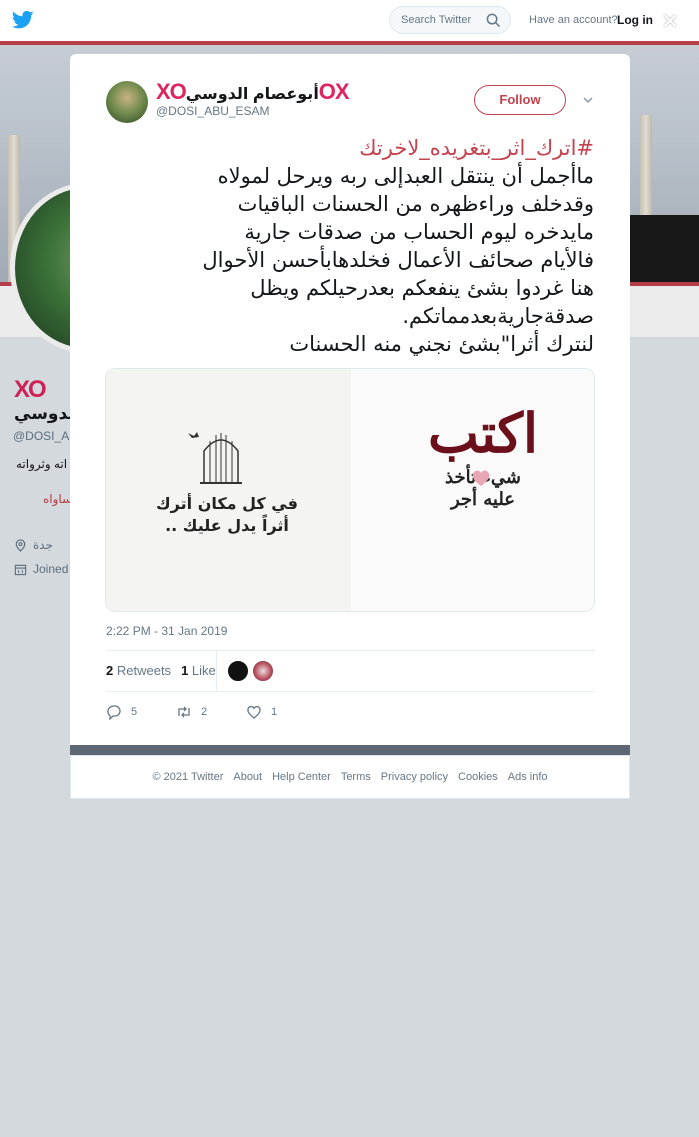 The image size is (699, 1137). What do you see at coordinates (493, 20) in the screenshot?
I see `search-icon` at bounding box center [493, 20].